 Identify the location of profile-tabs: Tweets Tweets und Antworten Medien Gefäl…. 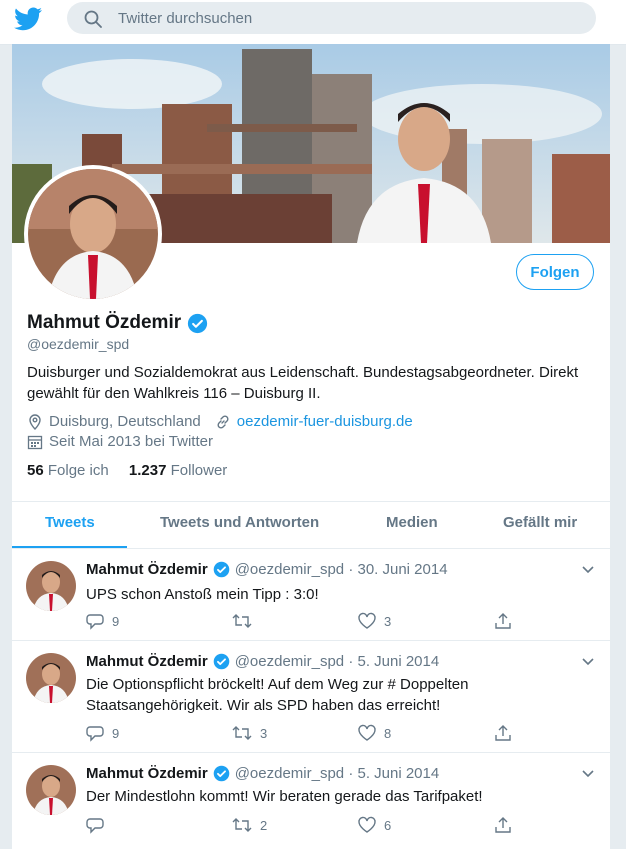
(311, 525).